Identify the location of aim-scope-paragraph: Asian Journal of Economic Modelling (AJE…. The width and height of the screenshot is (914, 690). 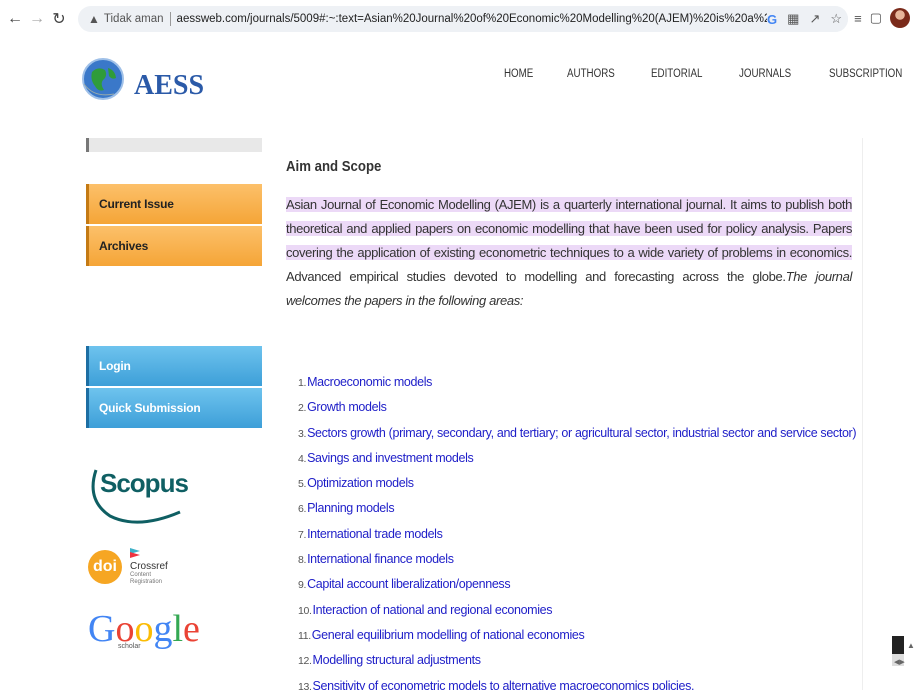
(569, 253).